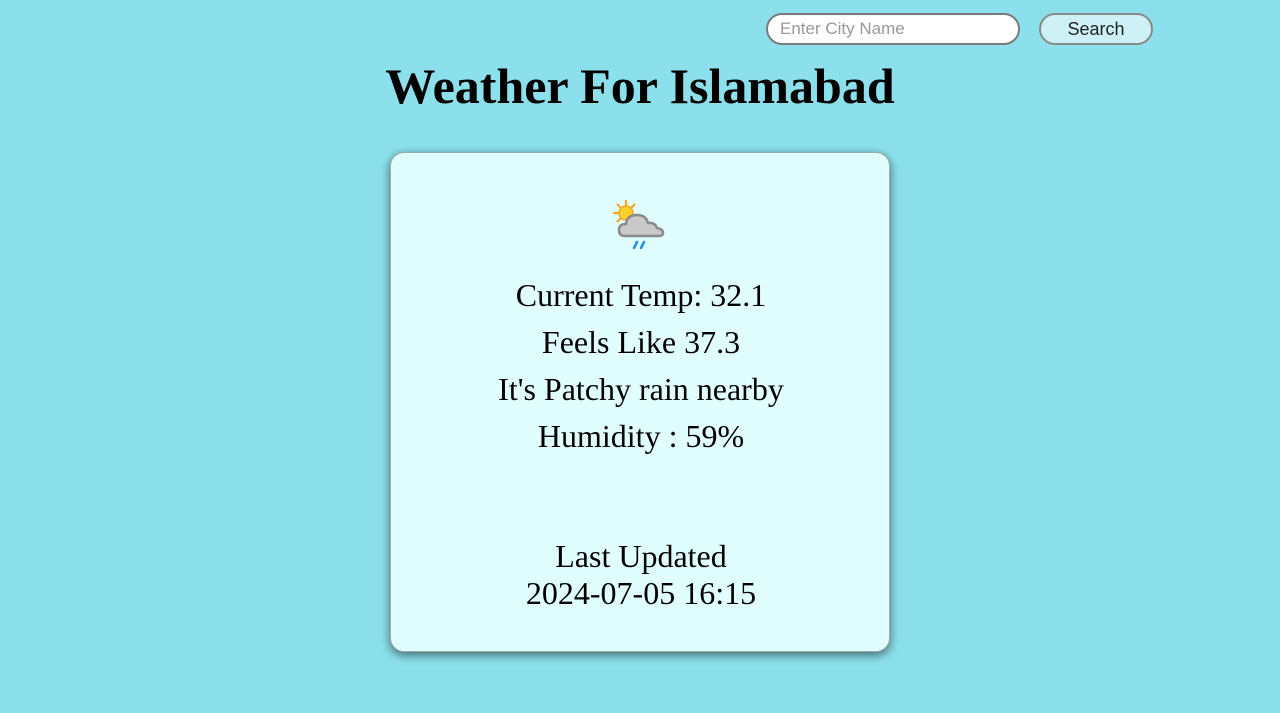 Image resolution: width=1280 pixels, height=713 pixels. What do you see at coordinates (641, 436) in the screenshot?
I see `humidity: Humidity : 59%` at bounding box center [641, 436].